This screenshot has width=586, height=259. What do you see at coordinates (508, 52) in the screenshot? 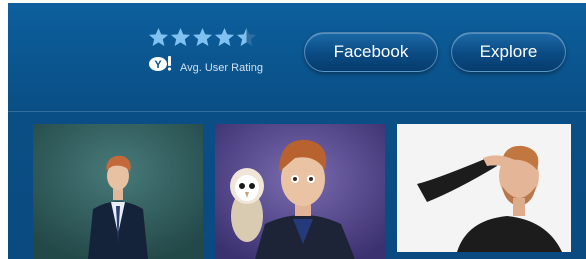
I see `explore-button: Explore` at bounding box center [508, 52].